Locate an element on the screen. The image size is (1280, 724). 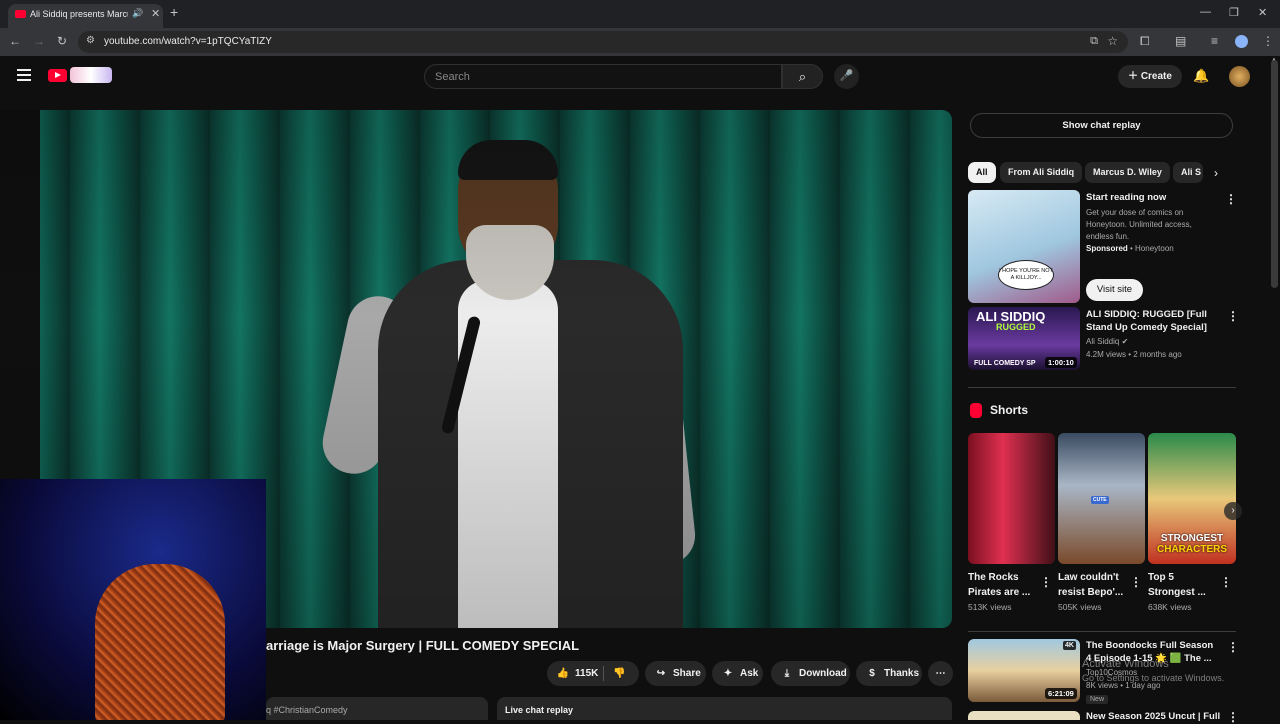
browser-menu-icon: ⋮ is located at coordinates (1268, 41).